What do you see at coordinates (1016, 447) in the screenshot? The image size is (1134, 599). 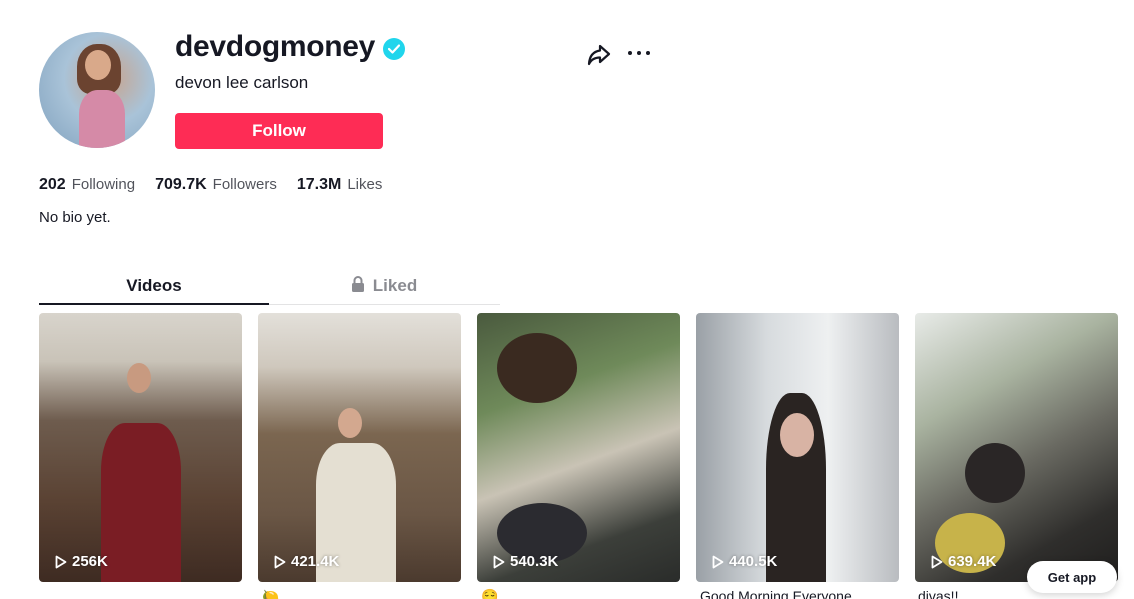 I see `video-card: 639.4K` at bounding box center [1016, 447].